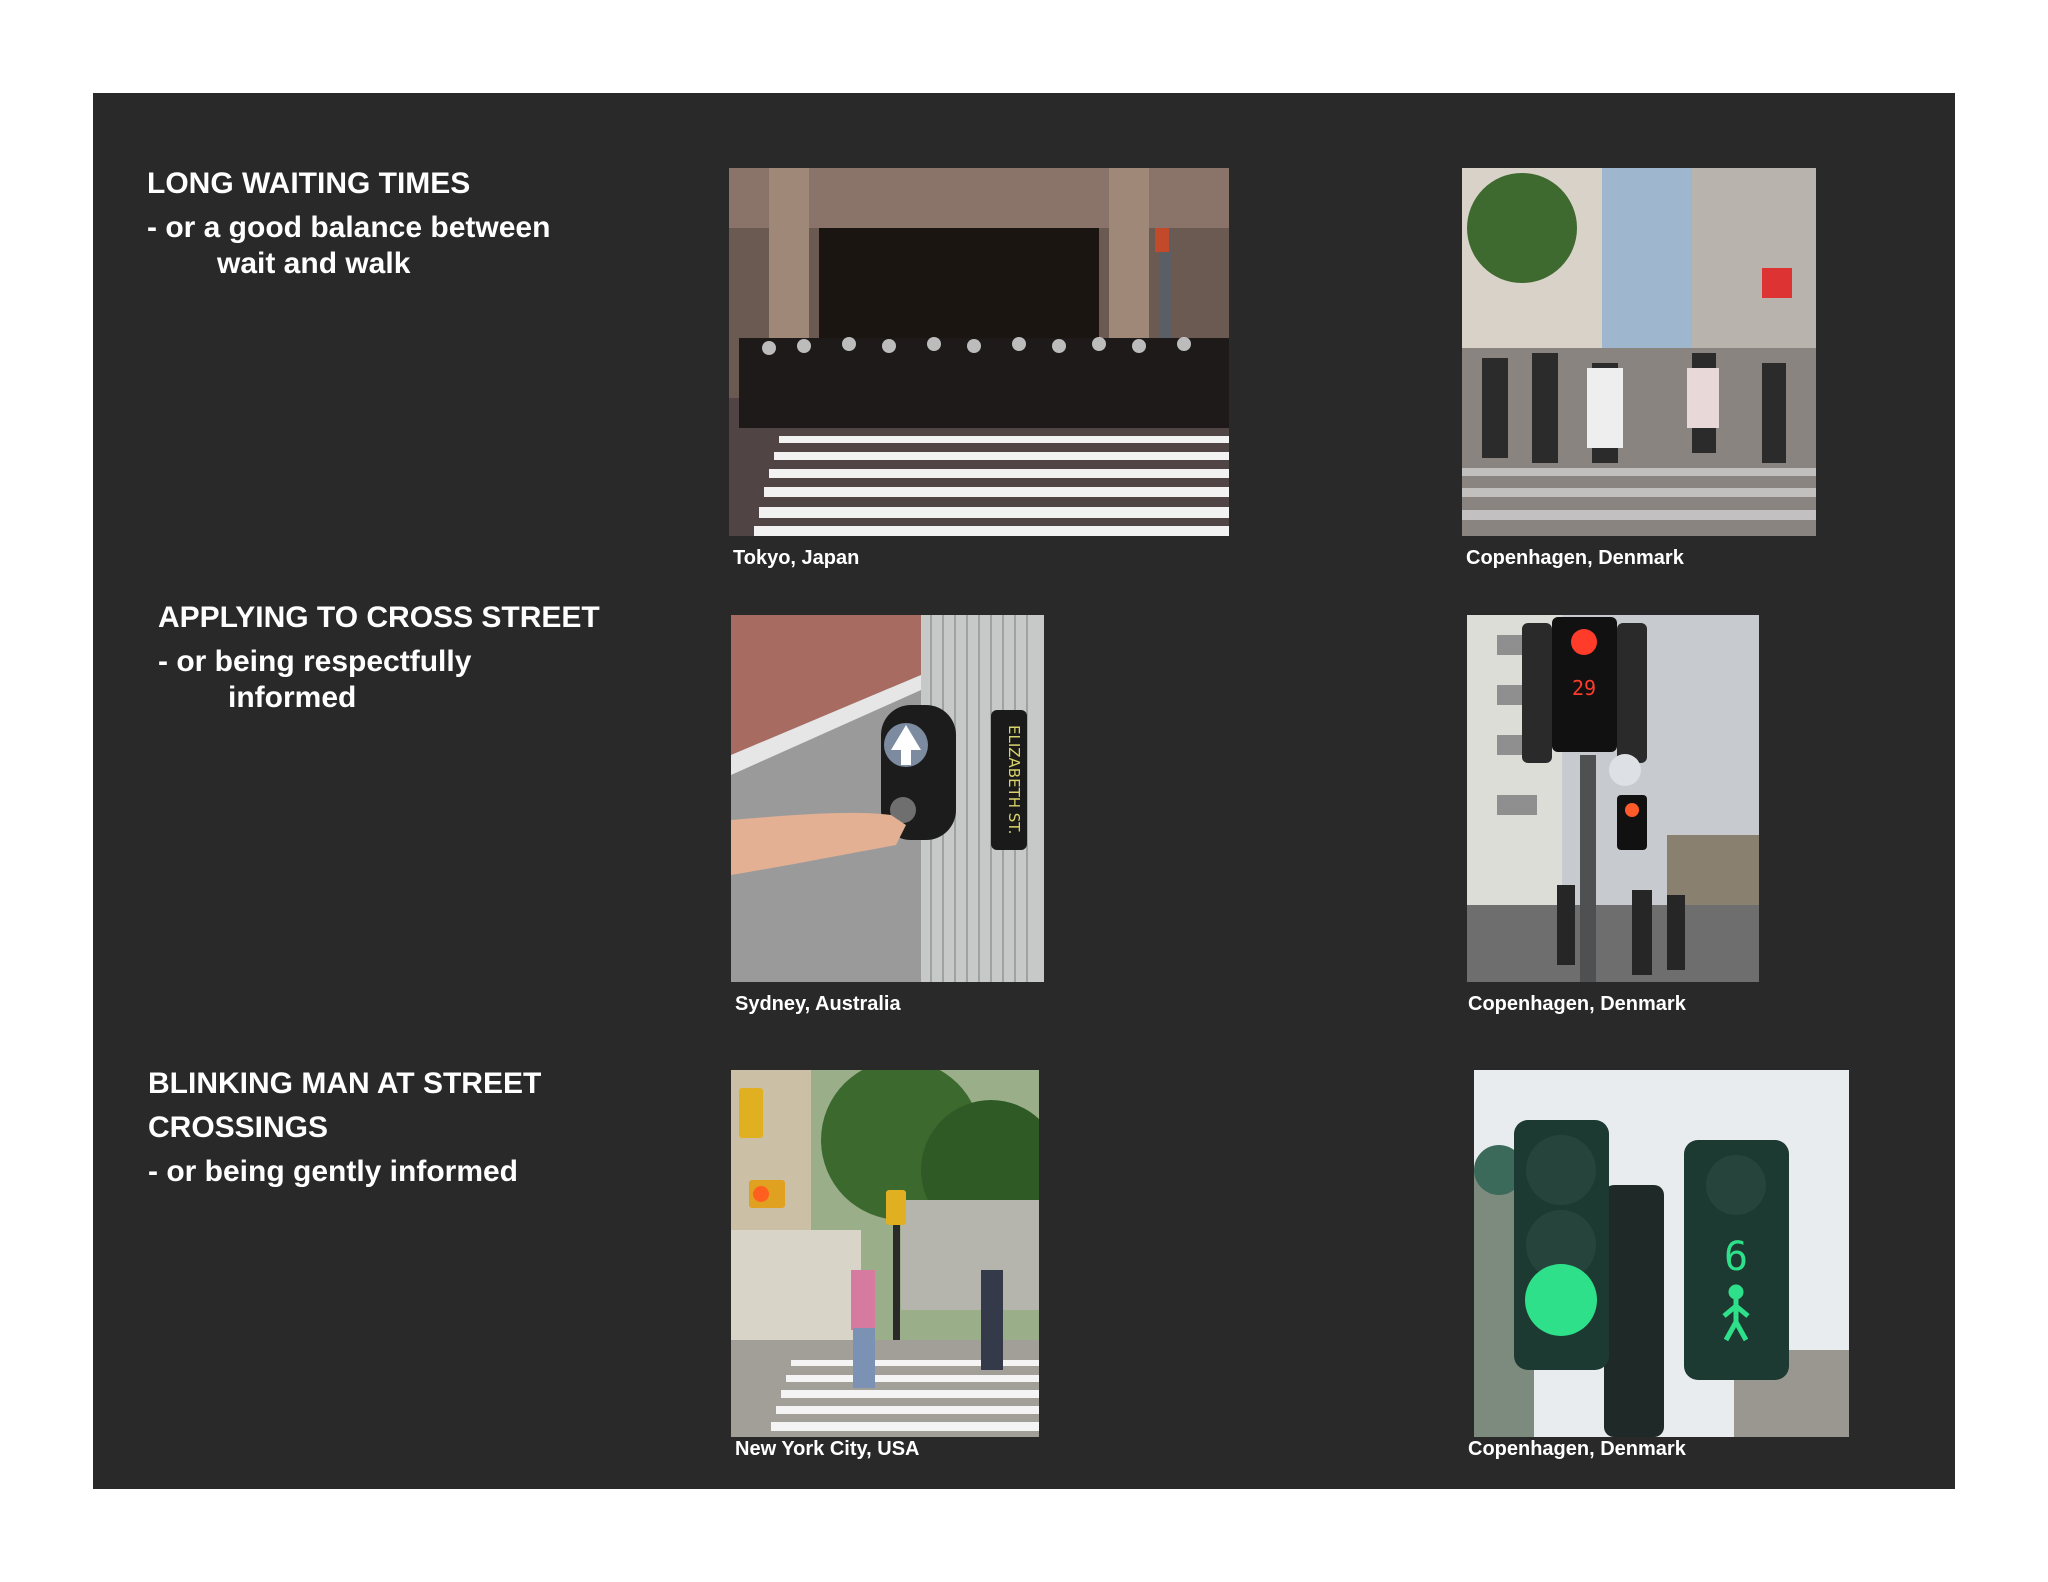 This screenshot has height=1582, width=2048. What do you see at coordinates (1577, 1449) in the screenshot?
I see `caption-copenhagen-3: Copenhagen, Denmark` at bounding box center [1577, 1449].